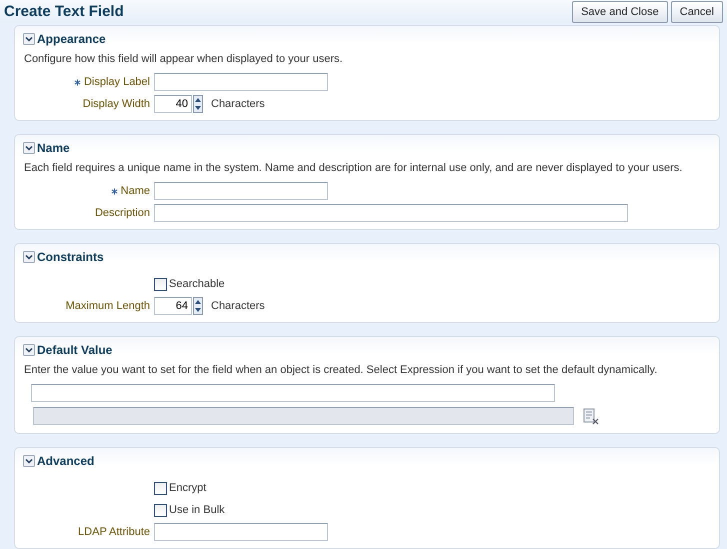 This screenshot has width=727, height=549. I want to click on expression-builder-icon, so click(591, 416).